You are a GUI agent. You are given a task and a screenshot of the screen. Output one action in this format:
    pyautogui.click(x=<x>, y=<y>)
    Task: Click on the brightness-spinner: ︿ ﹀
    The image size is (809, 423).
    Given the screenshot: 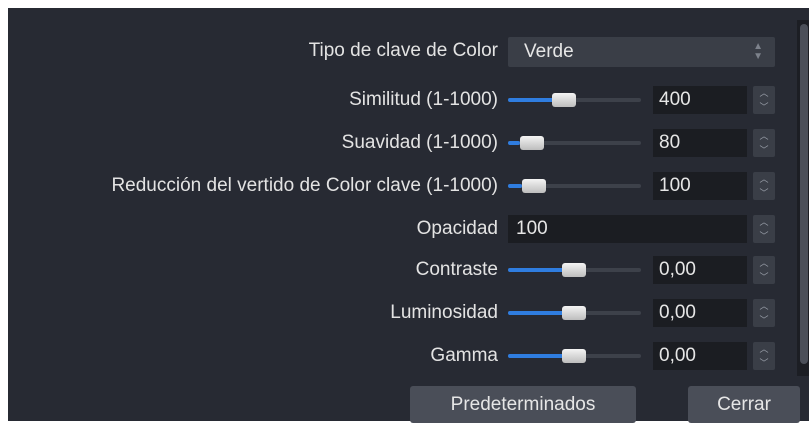 What is the action you would take?
    pyautogui.click(x=764, y=313)
    